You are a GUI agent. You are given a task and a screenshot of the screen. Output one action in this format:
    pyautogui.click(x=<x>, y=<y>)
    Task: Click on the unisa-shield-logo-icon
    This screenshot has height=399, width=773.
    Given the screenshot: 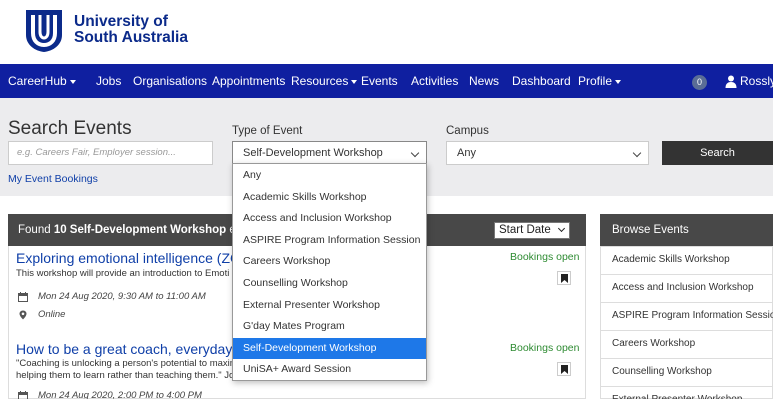 What is the action you would take?
    pyautogui.click(x=44, y=31)
    